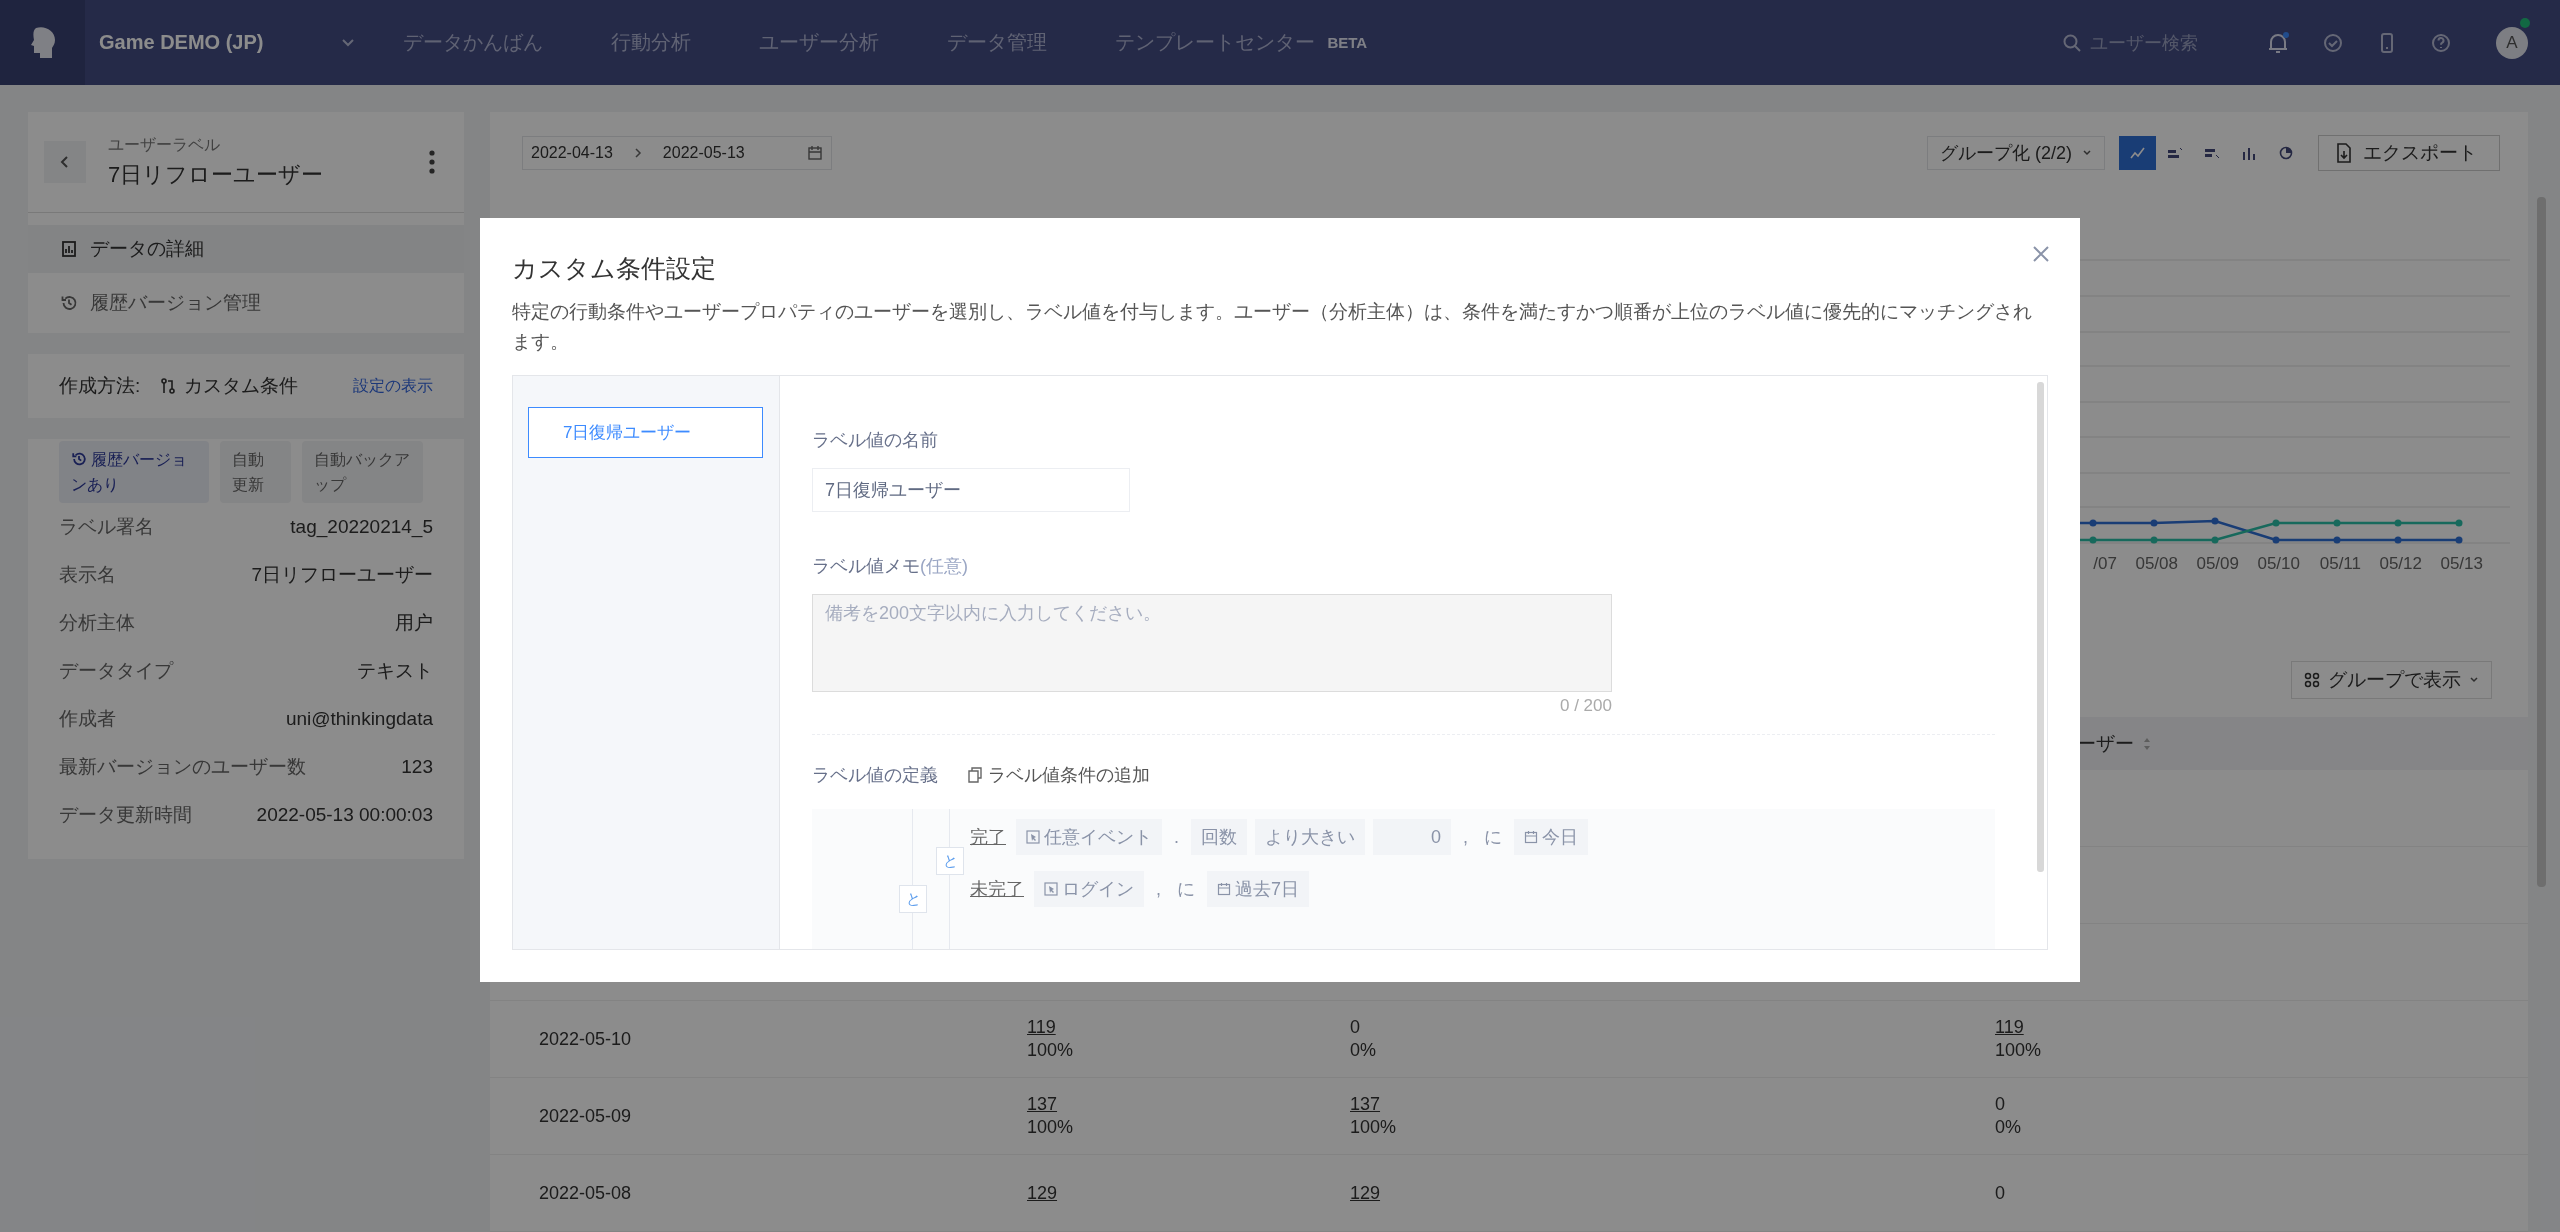 The height and width of the screenshot is (1232, 2560). Describe the element at coordinates (168, 386) in the screenshot. I see `branch-icon` at that location.